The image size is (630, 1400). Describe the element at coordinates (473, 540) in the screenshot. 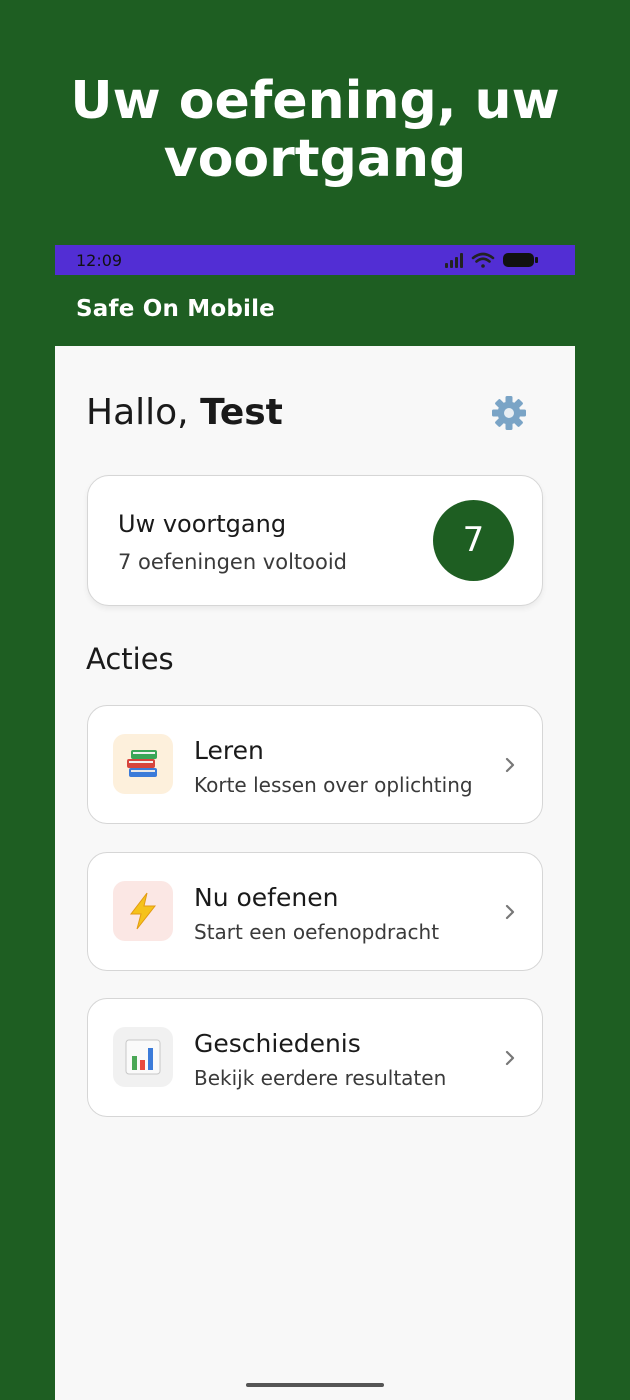

I see `progress-count-badge: 7` at that location.